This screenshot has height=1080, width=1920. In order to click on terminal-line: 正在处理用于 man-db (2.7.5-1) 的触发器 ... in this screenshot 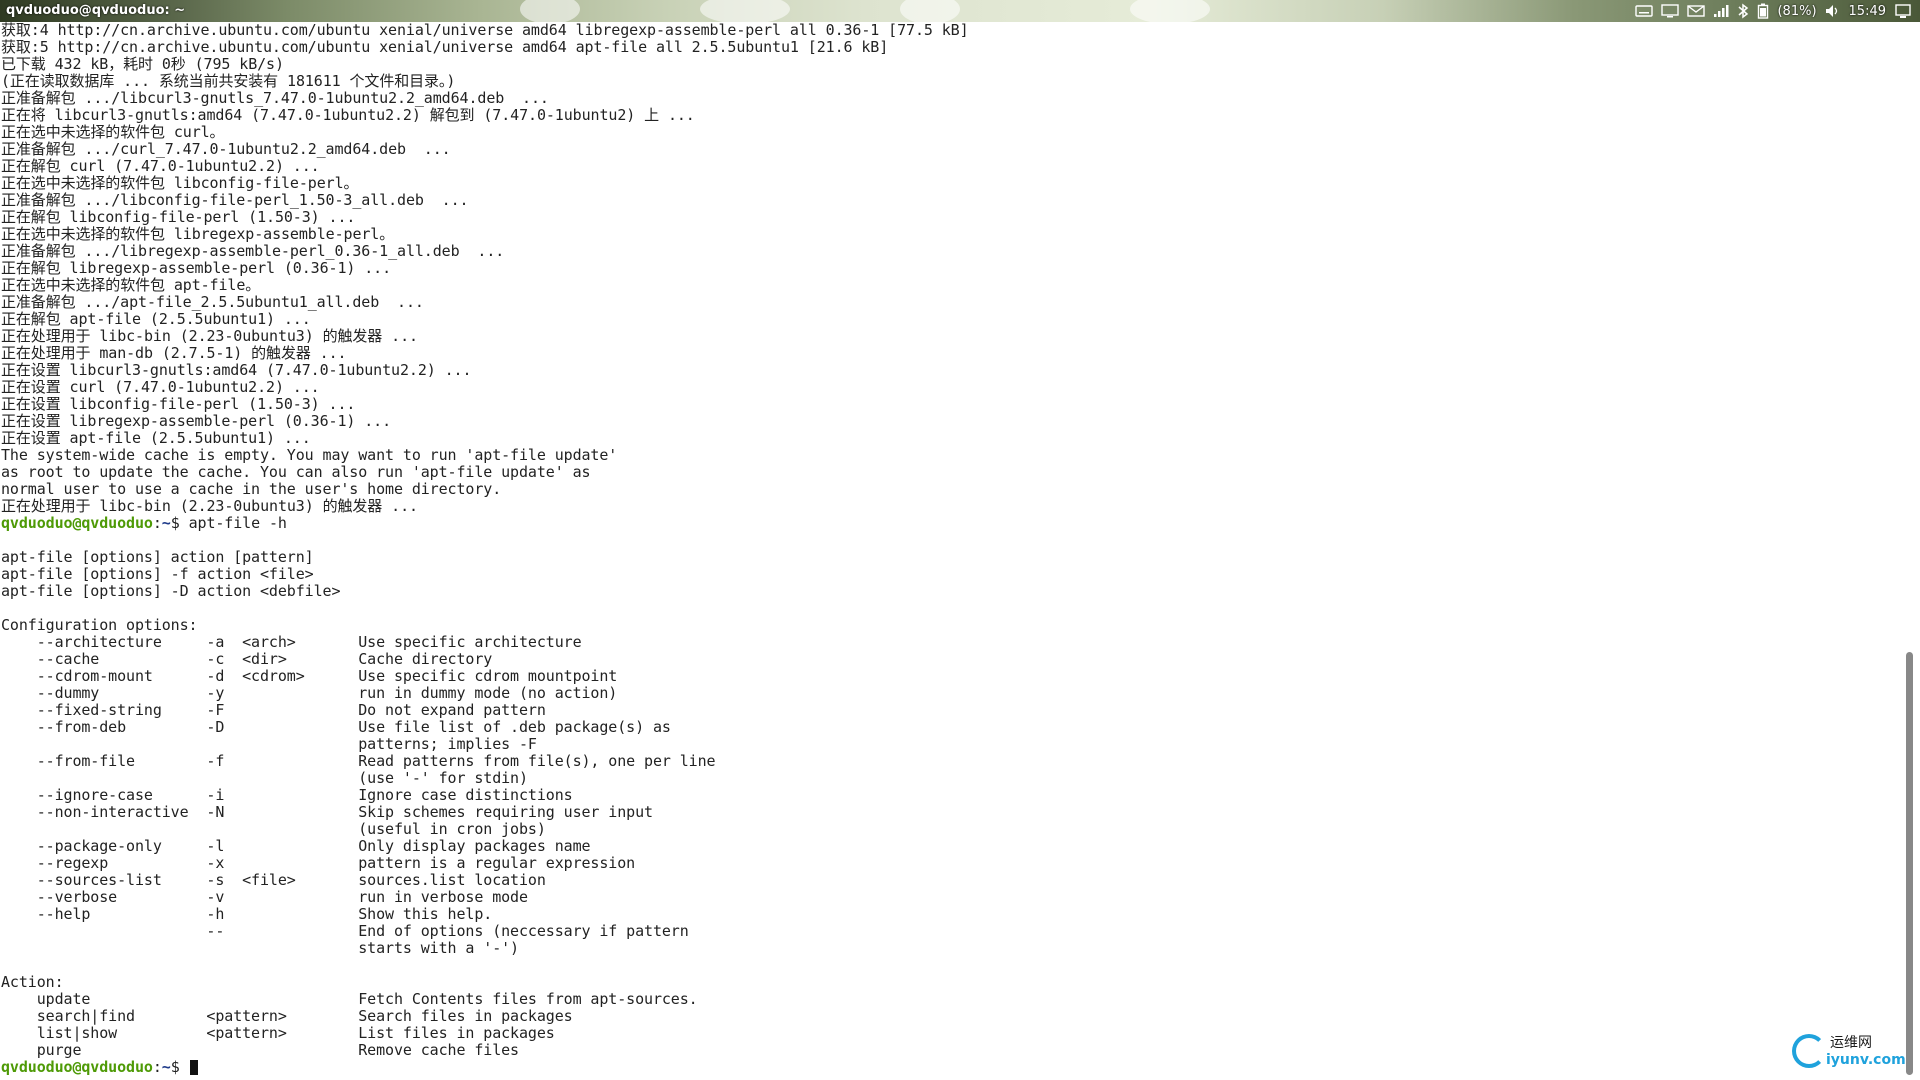, I will do `click(174, 353)`.